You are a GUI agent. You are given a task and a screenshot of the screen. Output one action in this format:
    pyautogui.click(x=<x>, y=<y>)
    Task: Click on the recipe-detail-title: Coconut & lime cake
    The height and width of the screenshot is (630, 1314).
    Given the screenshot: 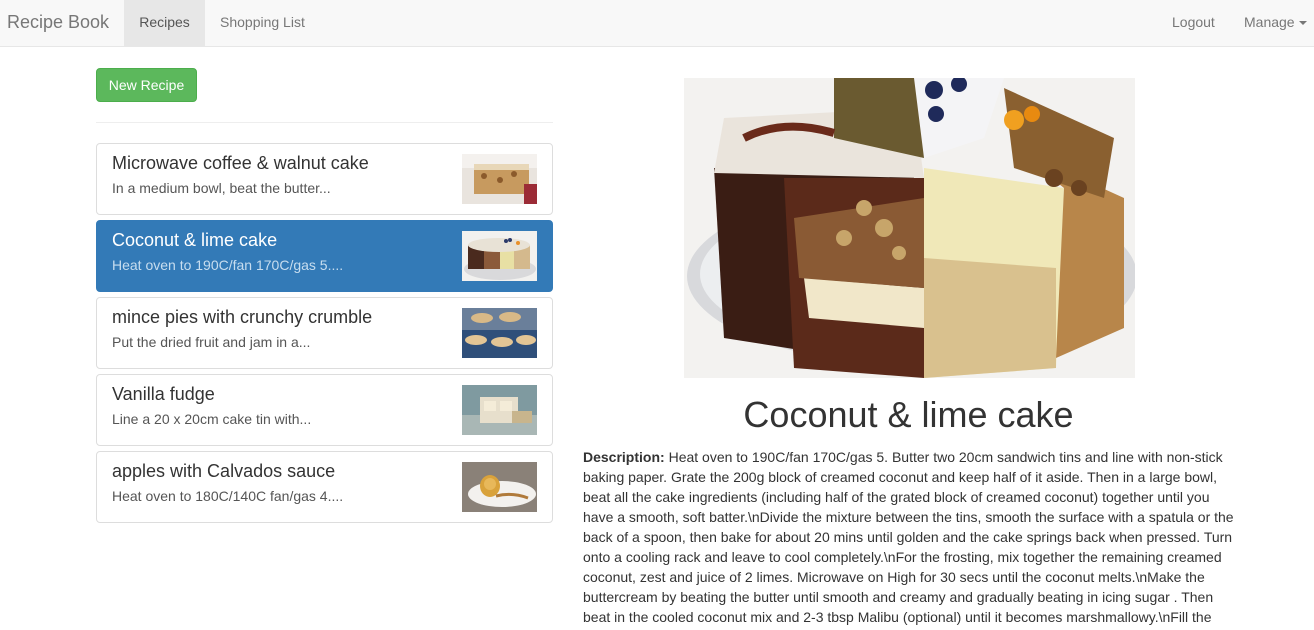 What is the action you would take?
    pyautogui.click(x=908, y=414)
    